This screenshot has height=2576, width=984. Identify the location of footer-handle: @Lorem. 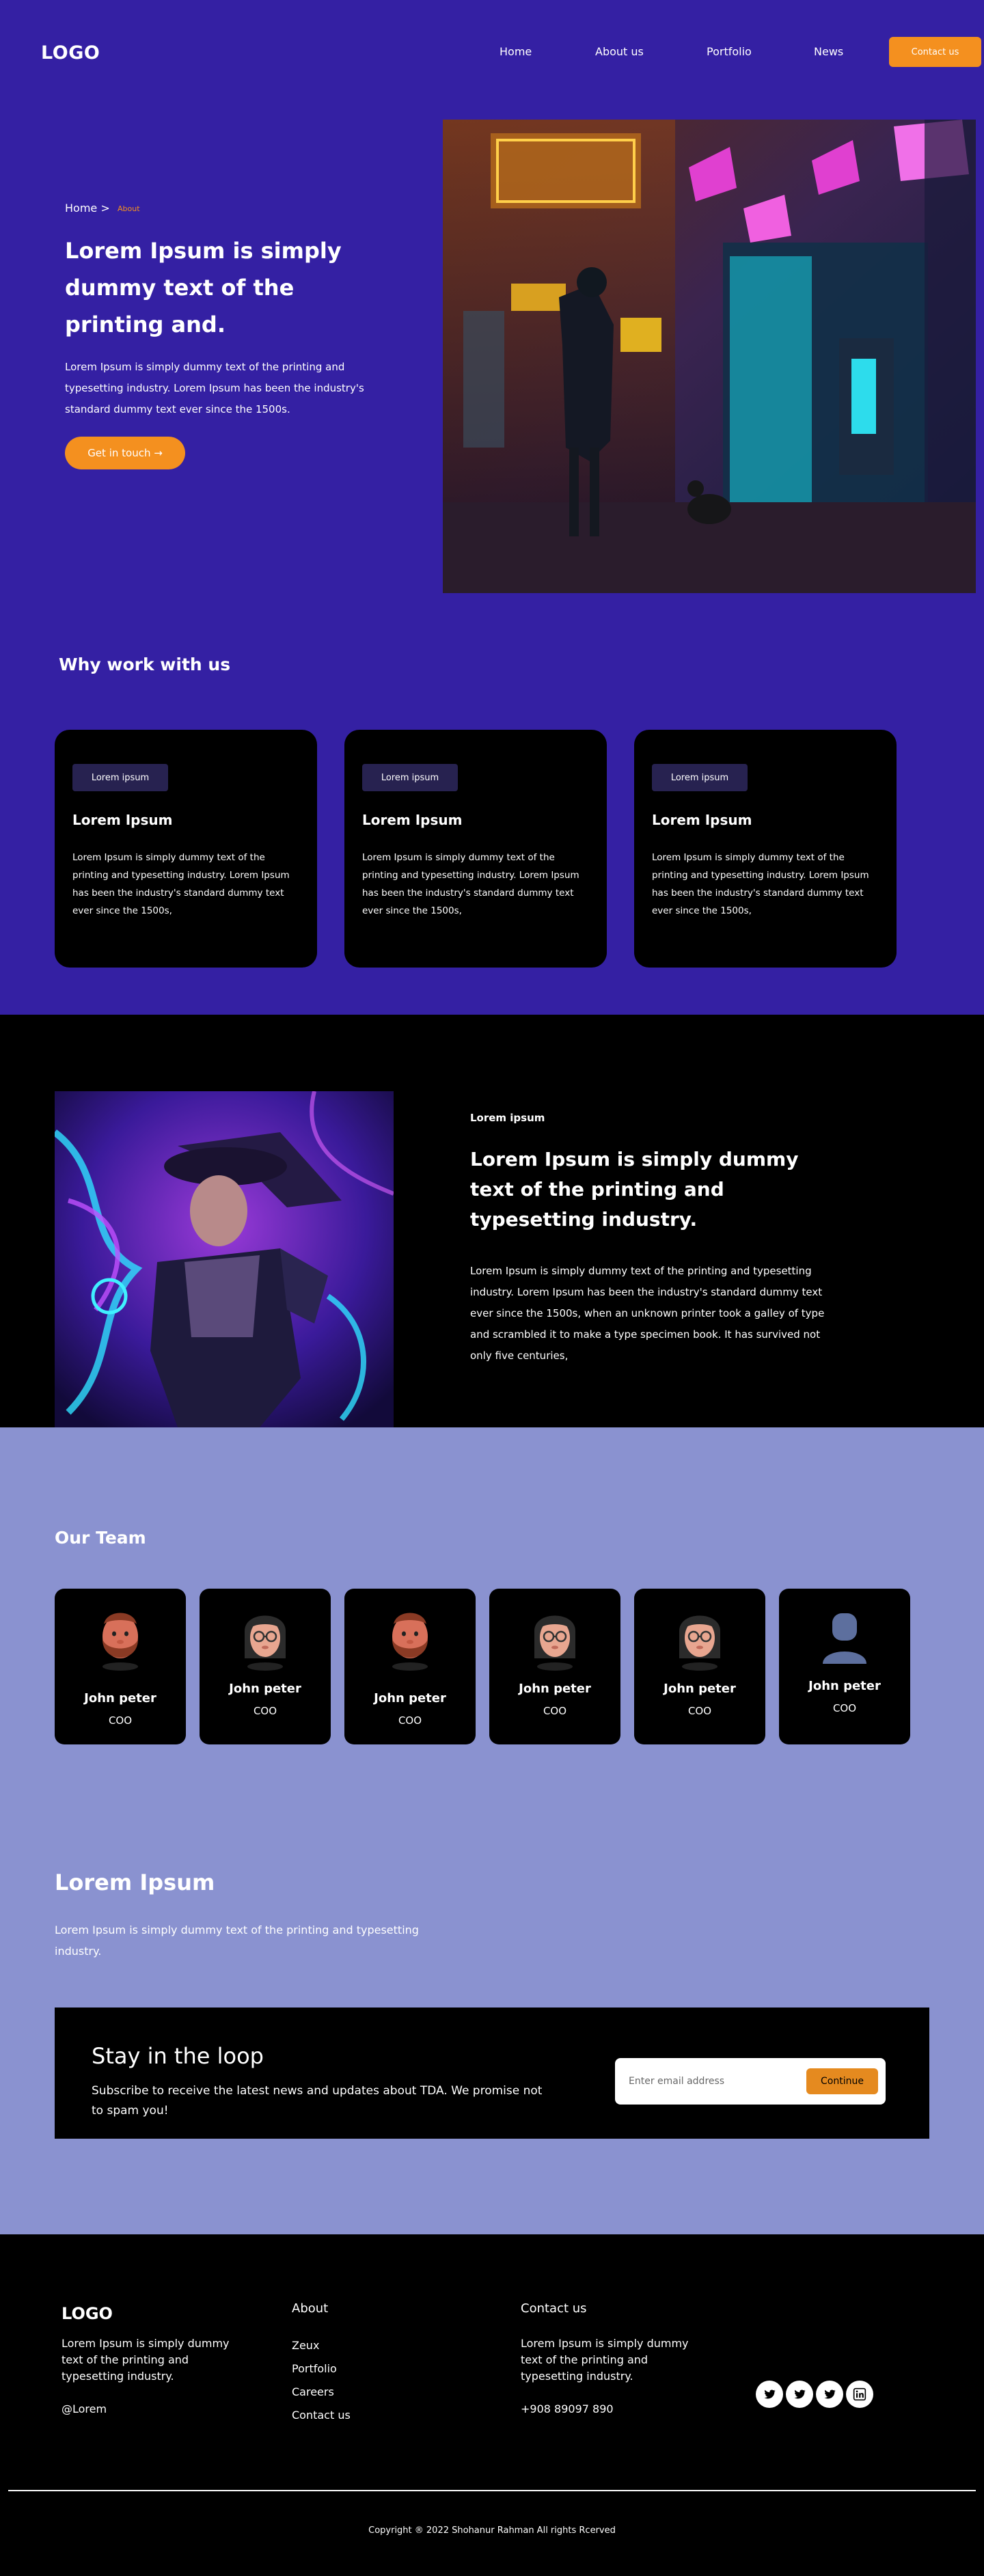
(84, 2408).